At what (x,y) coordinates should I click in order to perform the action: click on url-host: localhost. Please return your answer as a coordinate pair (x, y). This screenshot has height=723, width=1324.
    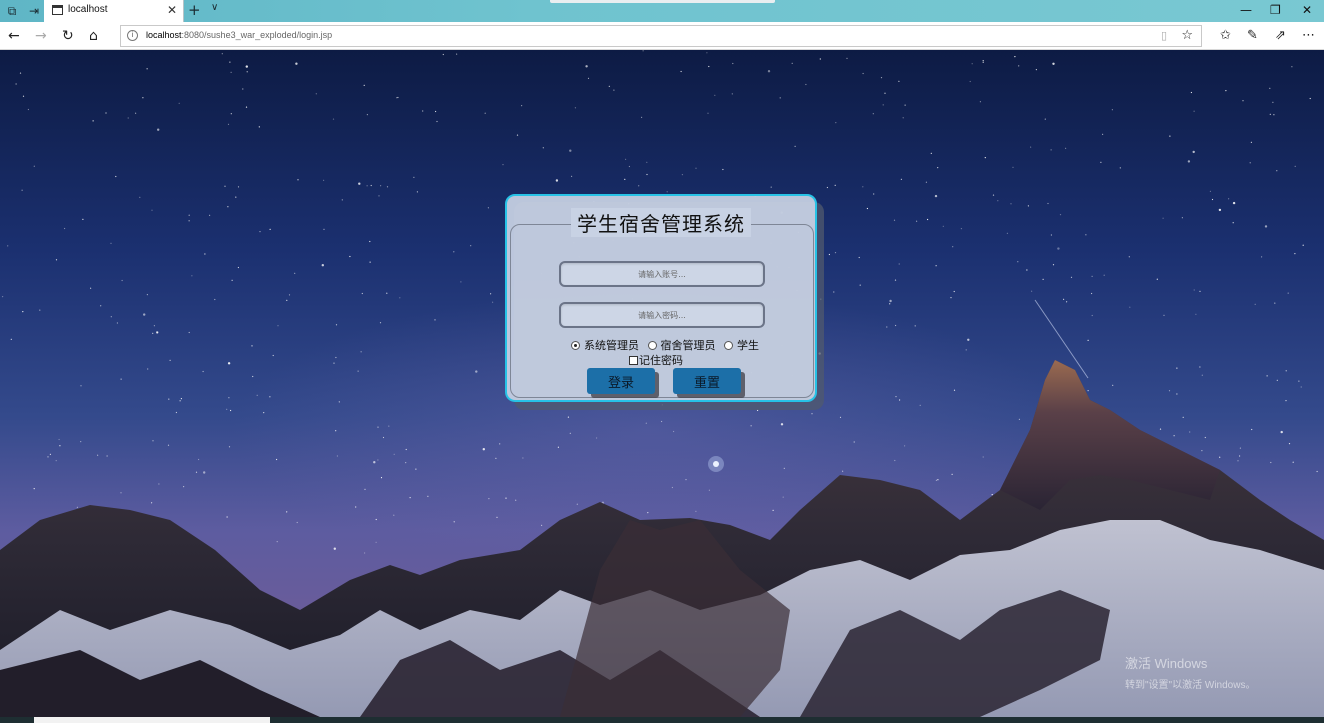
    Looking at the image, I should click on (164, 35).